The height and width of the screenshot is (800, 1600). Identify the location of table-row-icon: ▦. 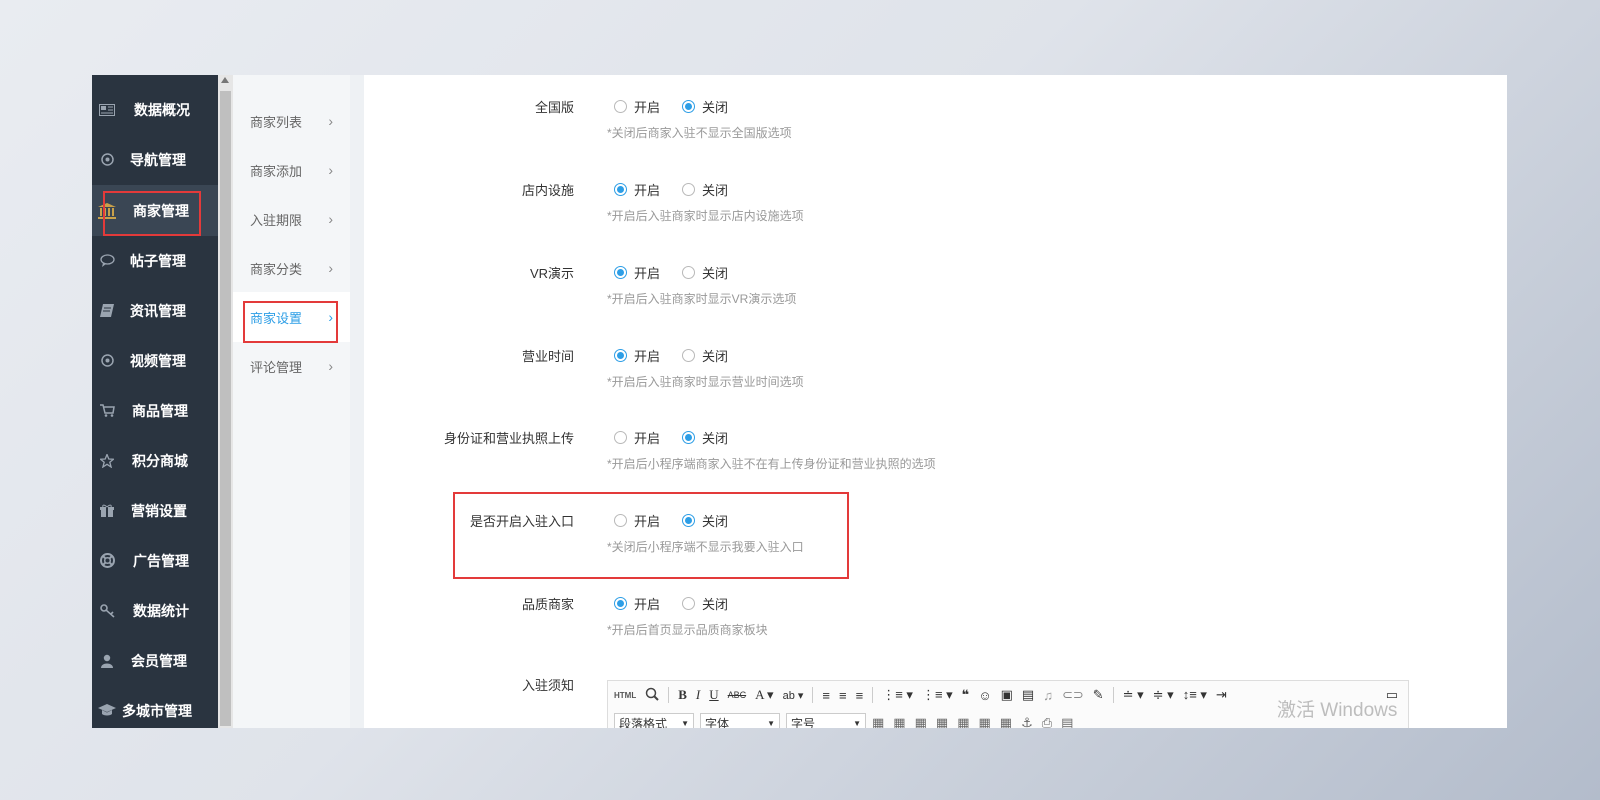
(899, 721).